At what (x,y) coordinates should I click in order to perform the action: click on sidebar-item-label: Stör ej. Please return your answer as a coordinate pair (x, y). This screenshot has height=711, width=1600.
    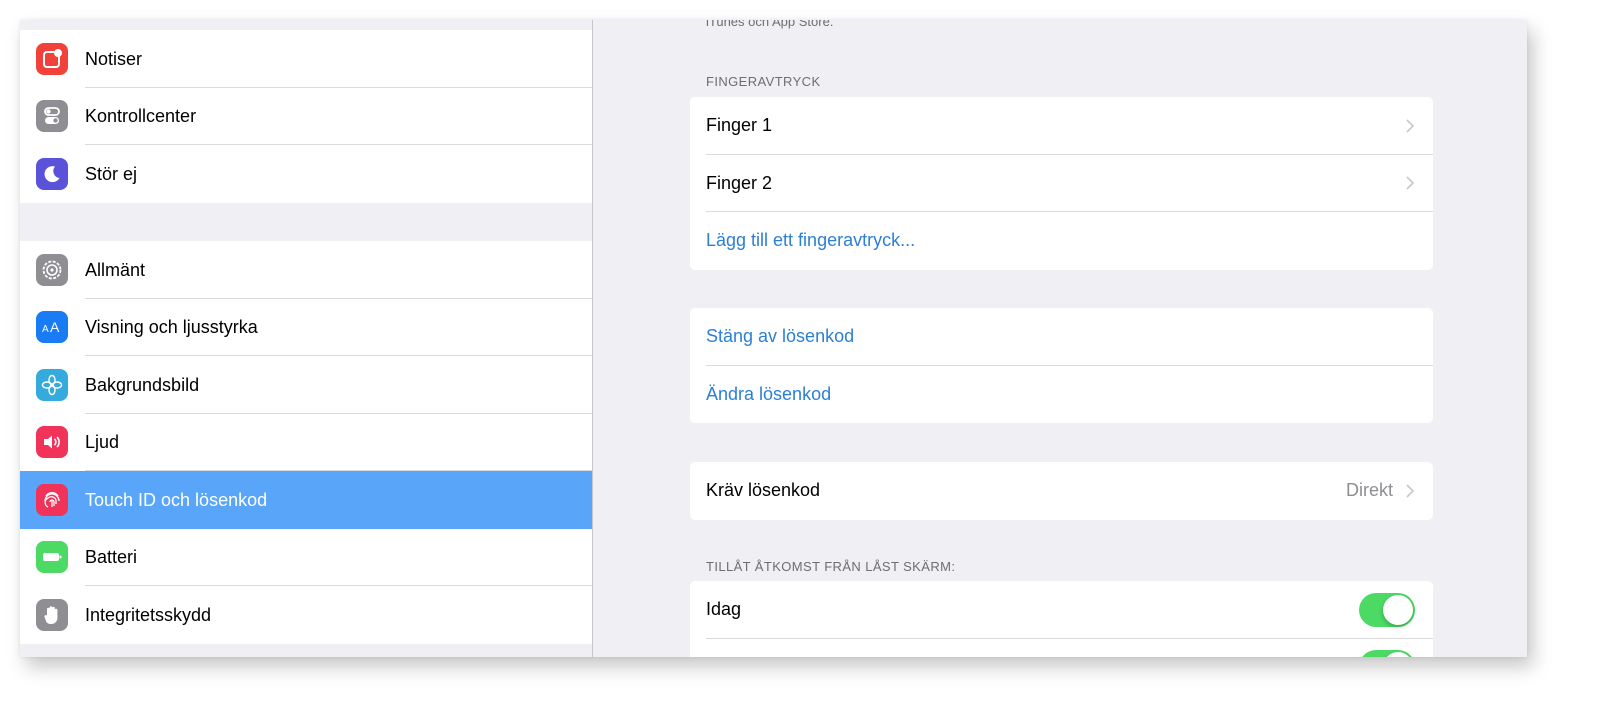
    Looking at the image, I should click on (111, 173).